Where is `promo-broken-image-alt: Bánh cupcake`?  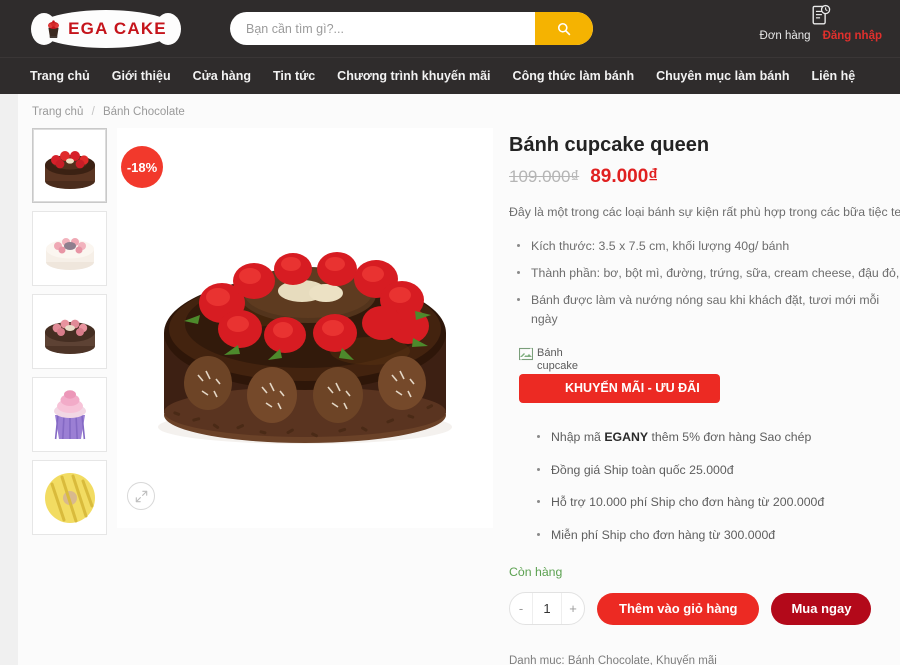 promo-broken-image-alt: Bánh cupcake is located at coordinates (557, 360).